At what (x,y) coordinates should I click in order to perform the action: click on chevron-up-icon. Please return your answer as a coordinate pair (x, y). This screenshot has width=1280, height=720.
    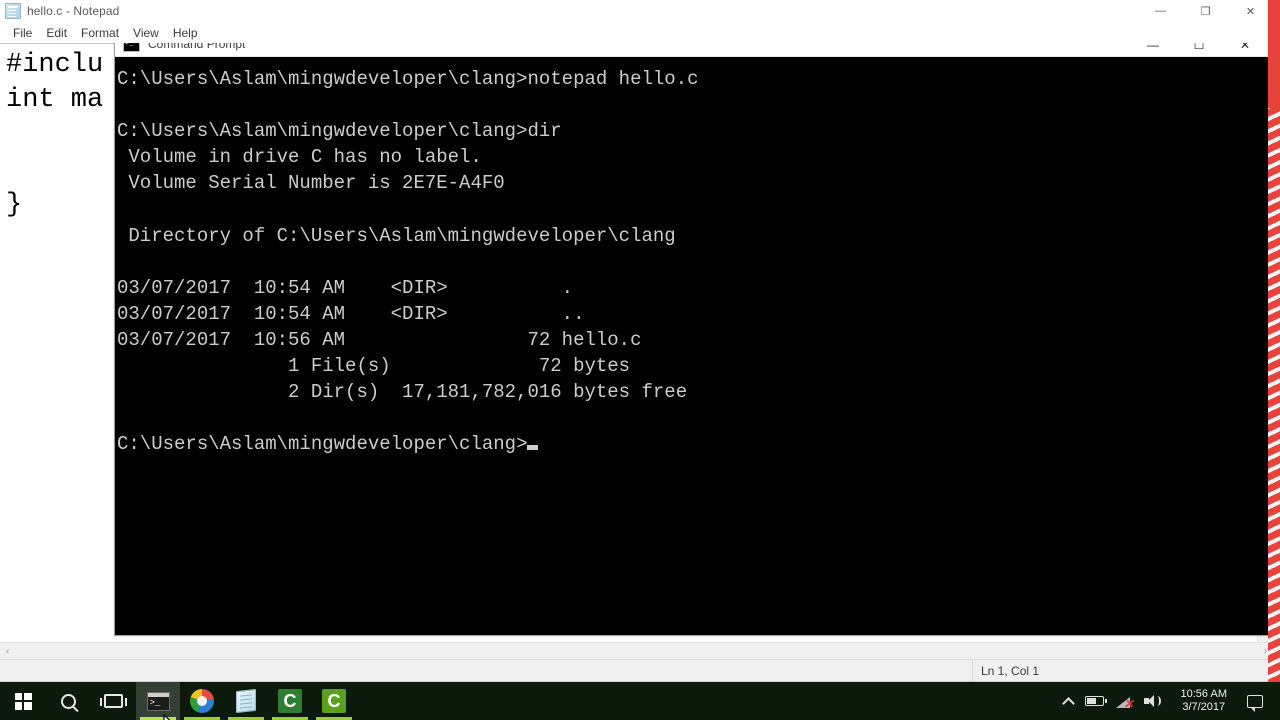
    Looking at the image, I should click on (1068, 703).